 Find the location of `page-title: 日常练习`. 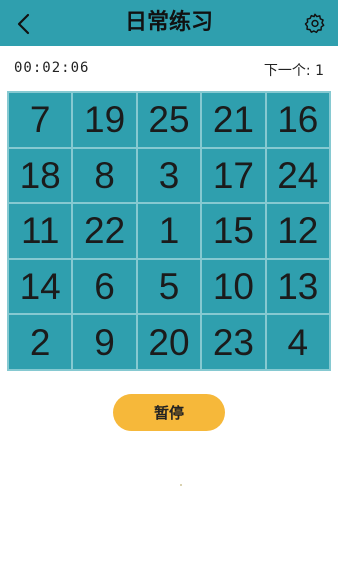

page-title: 日常练习 is located at coordinates (168, 22).